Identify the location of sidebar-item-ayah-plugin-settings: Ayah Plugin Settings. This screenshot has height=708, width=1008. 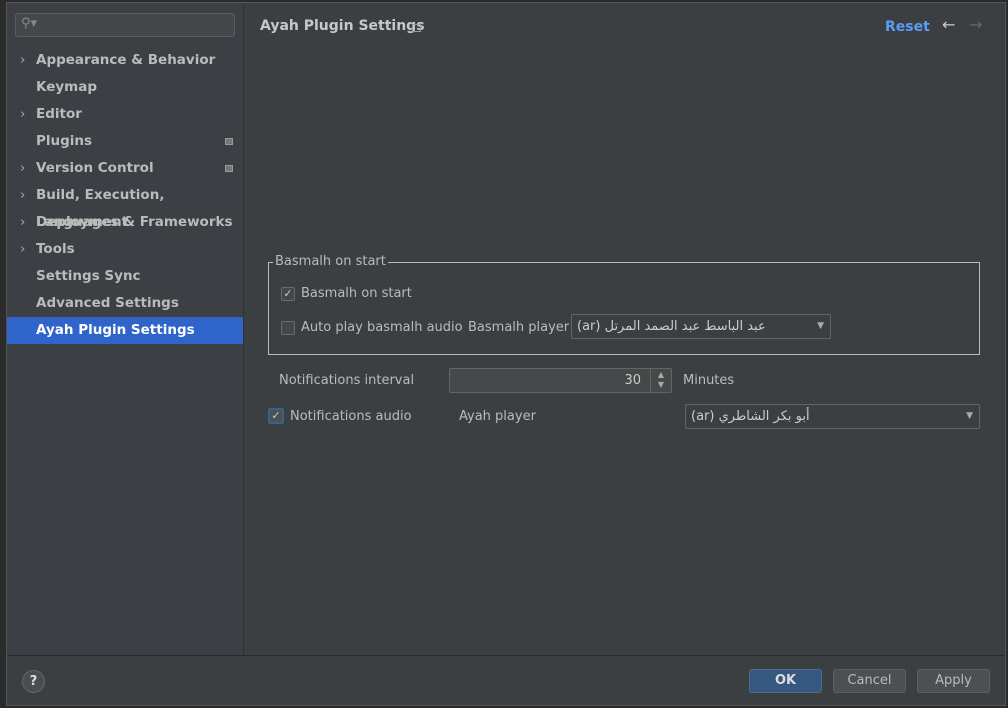
(125, 330).